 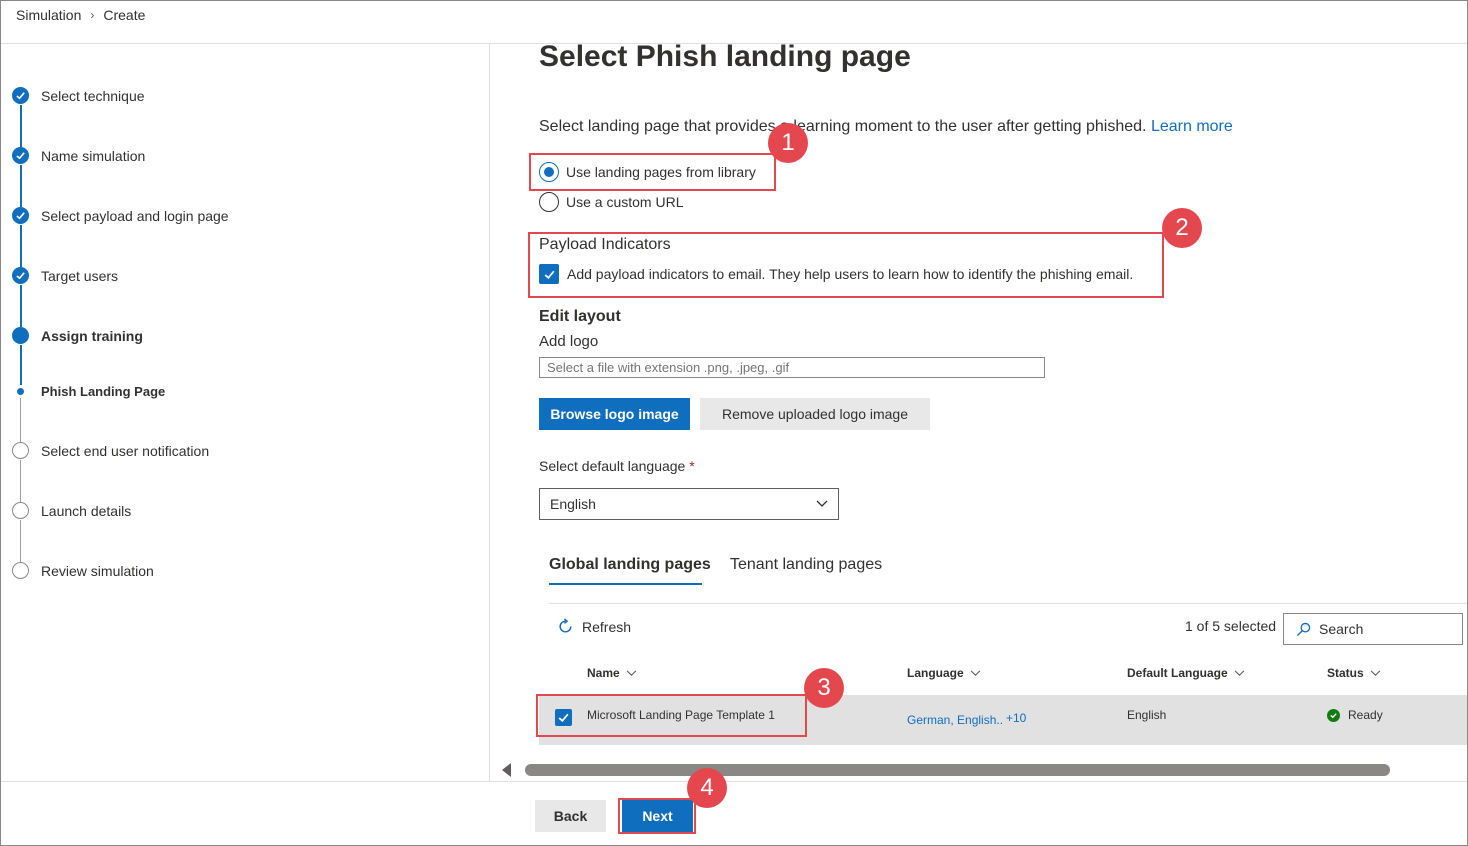 What do you see at coordinates (944, 673) in the screenshot?
I see `column-header-language: Language` at bounding box center [944, 673].